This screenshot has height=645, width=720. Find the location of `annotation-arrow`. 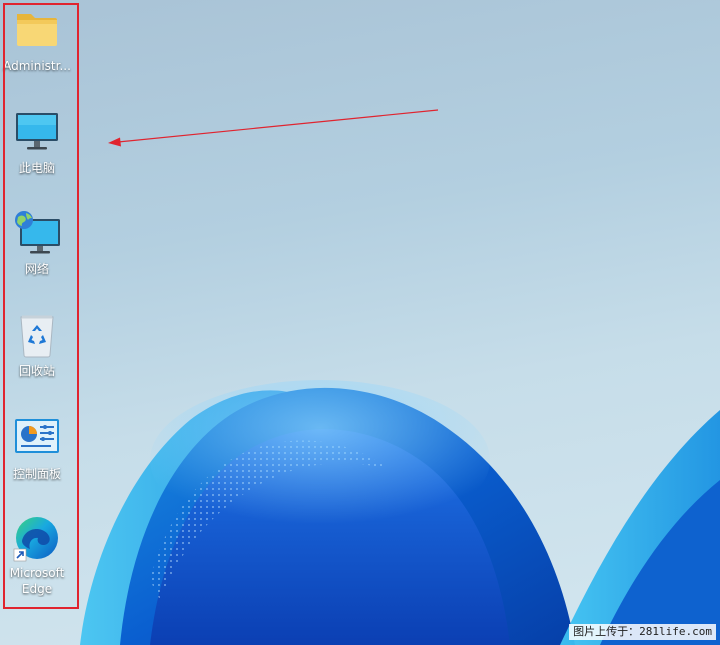

annotation-arrow is located at coordinates (273, 128).